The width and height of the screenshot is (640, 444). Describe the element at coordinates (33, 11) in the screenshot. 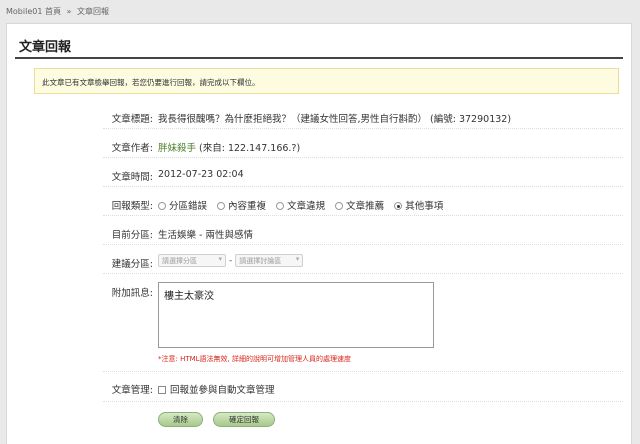

I see `breadcrumb-home-link: Mobile01 首頁` at that location.